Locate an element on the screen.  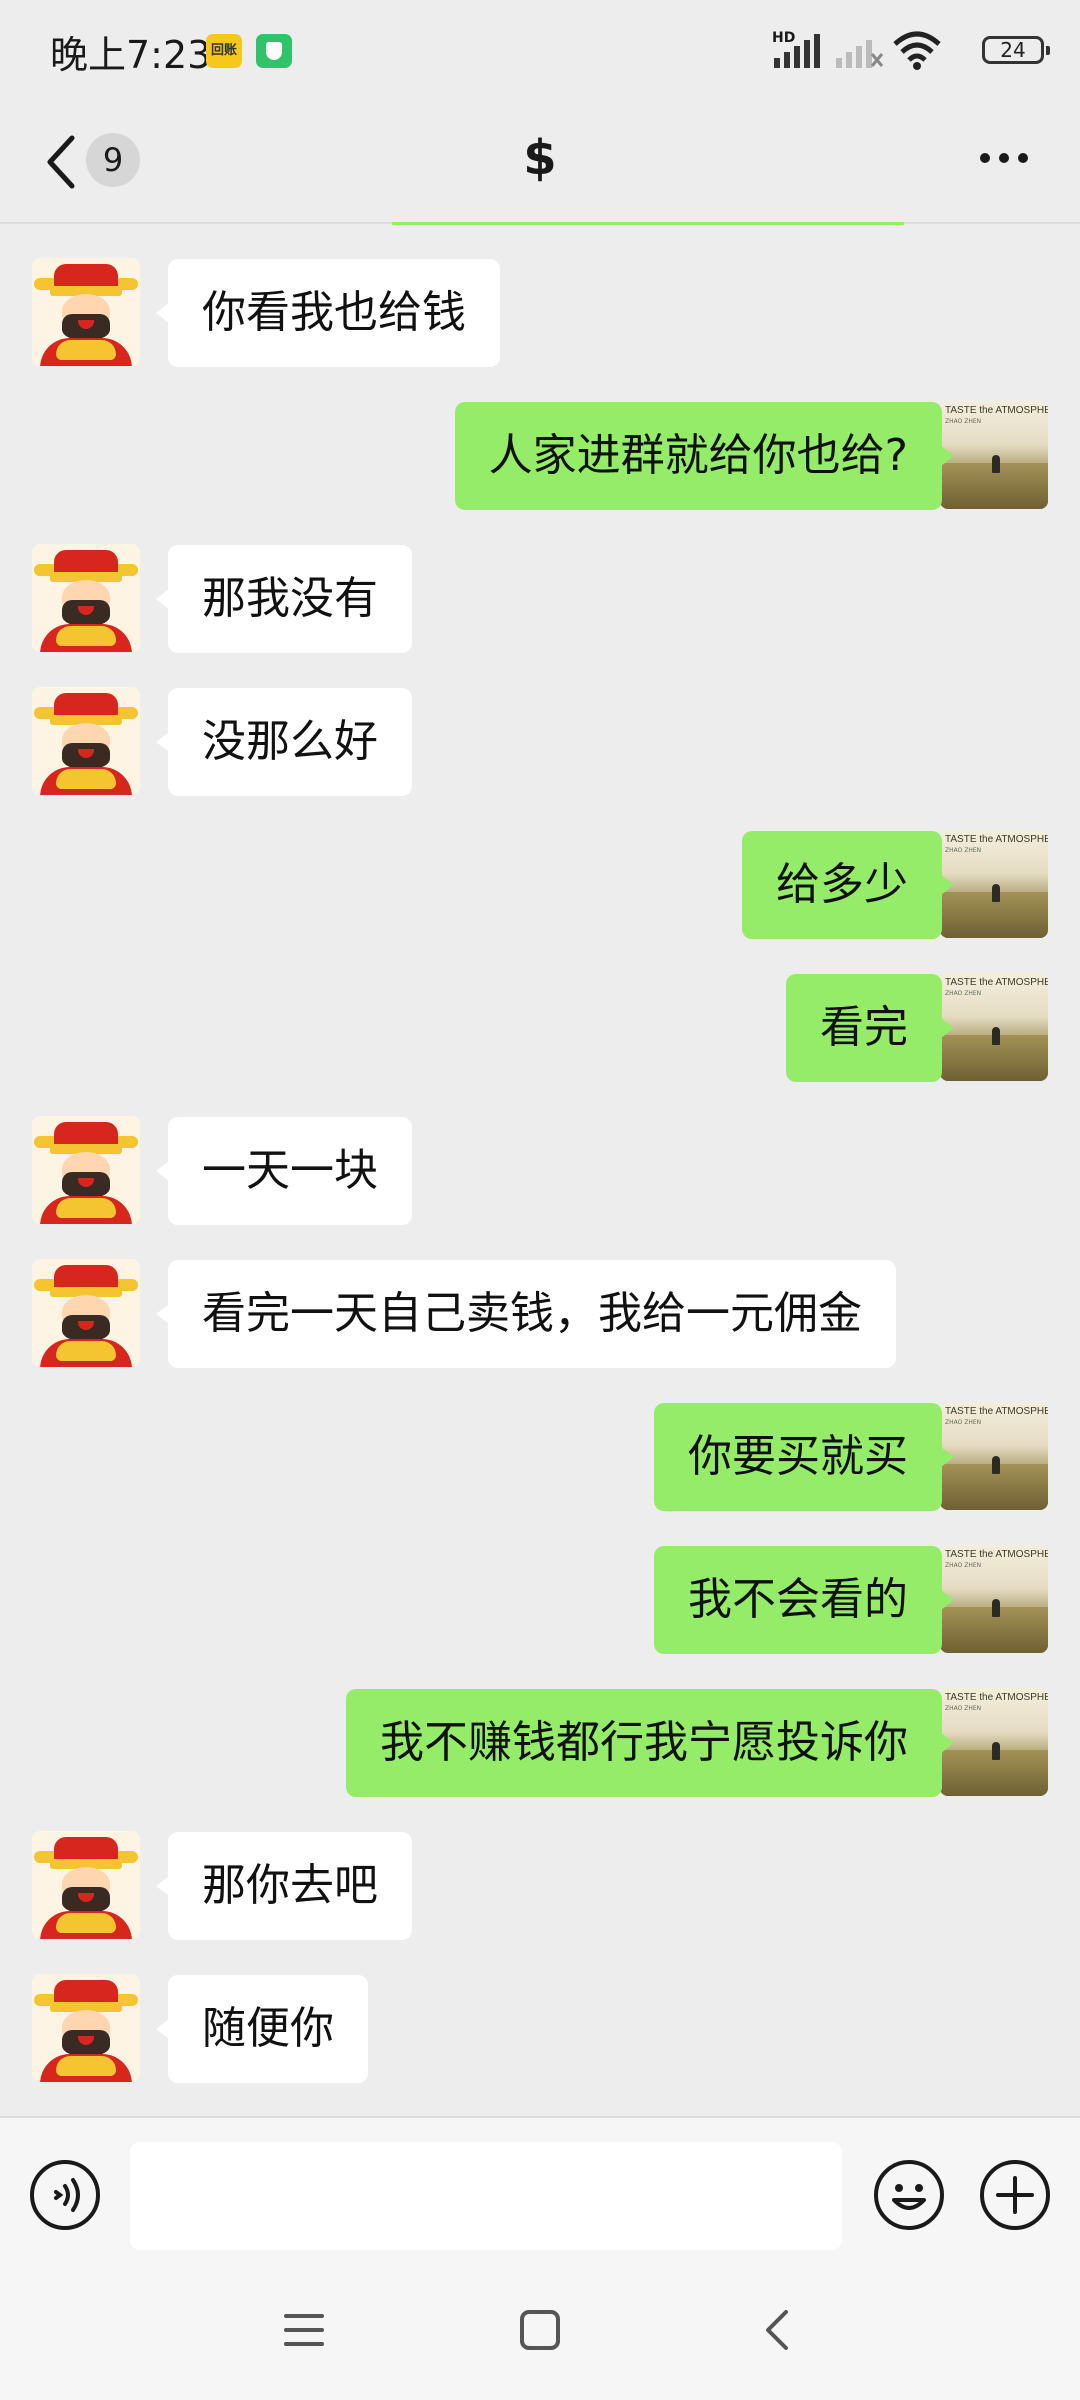
status-bar: 晚上7:23 回账 HD 24 is located at coordinates (540, 50).